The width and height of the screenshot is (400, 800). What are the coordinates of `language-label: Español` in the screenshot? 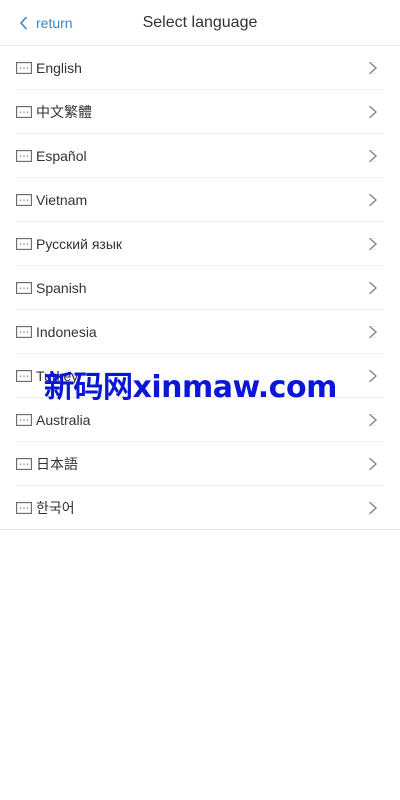 It's located at (61, 155).